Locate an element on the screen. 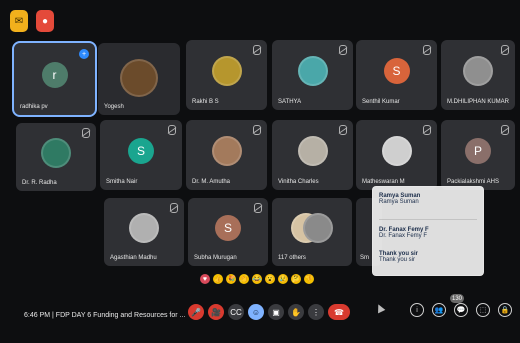 The height and width of the screenshot is (343, 520). laugh-reaction-icon: 😂 is located at coordinates (257, 279).